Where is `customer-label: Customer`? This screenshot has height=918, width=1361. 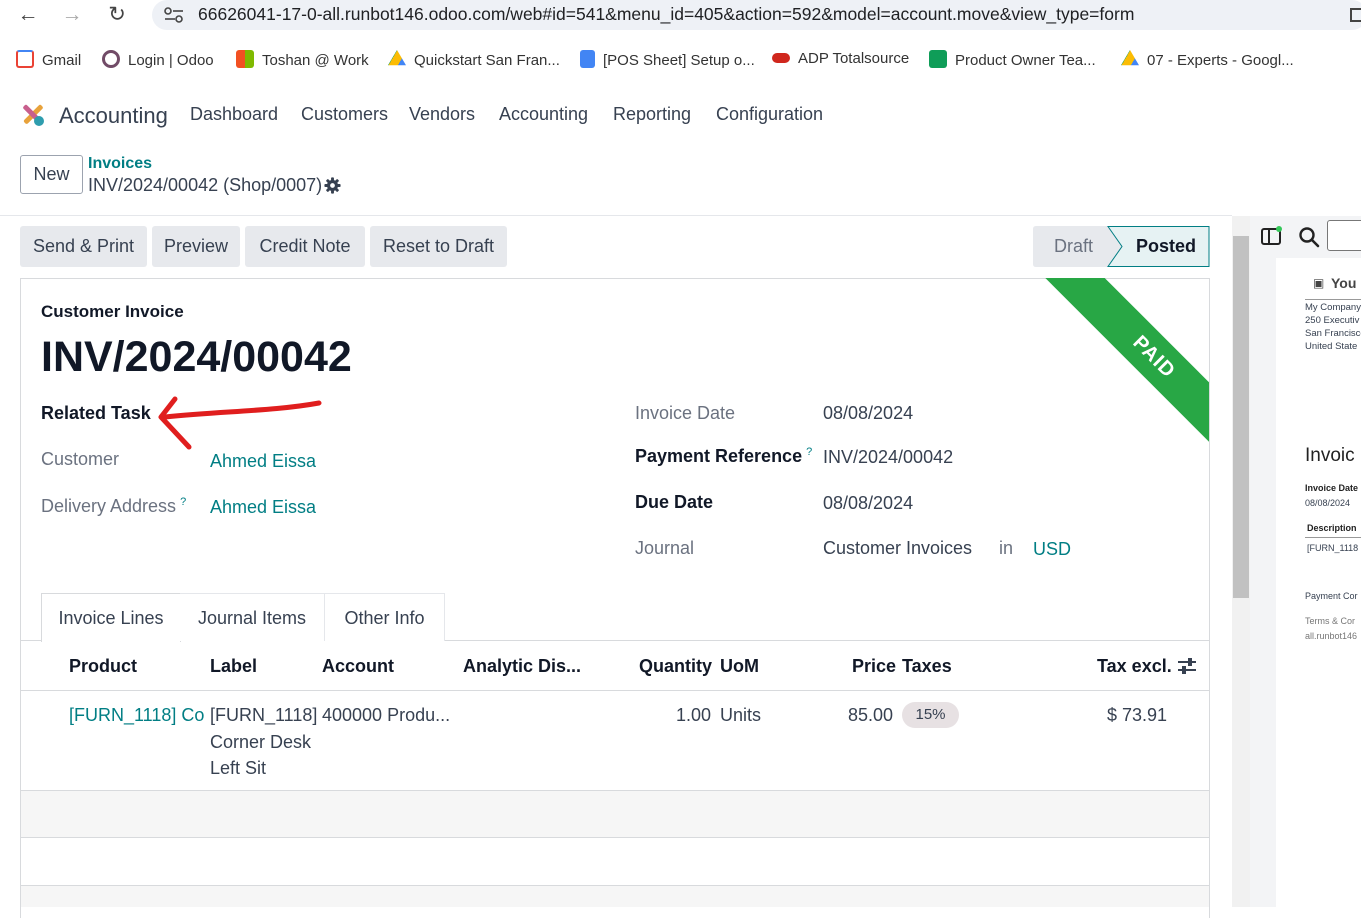
customer-label: Customer is located at coordinates (80, 459).